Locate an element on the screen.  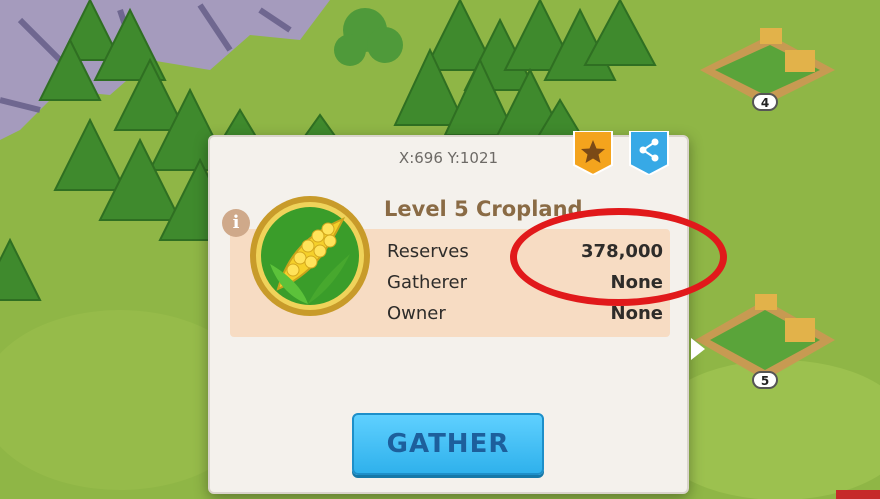
share-icon is located at coordinates (649, 153).